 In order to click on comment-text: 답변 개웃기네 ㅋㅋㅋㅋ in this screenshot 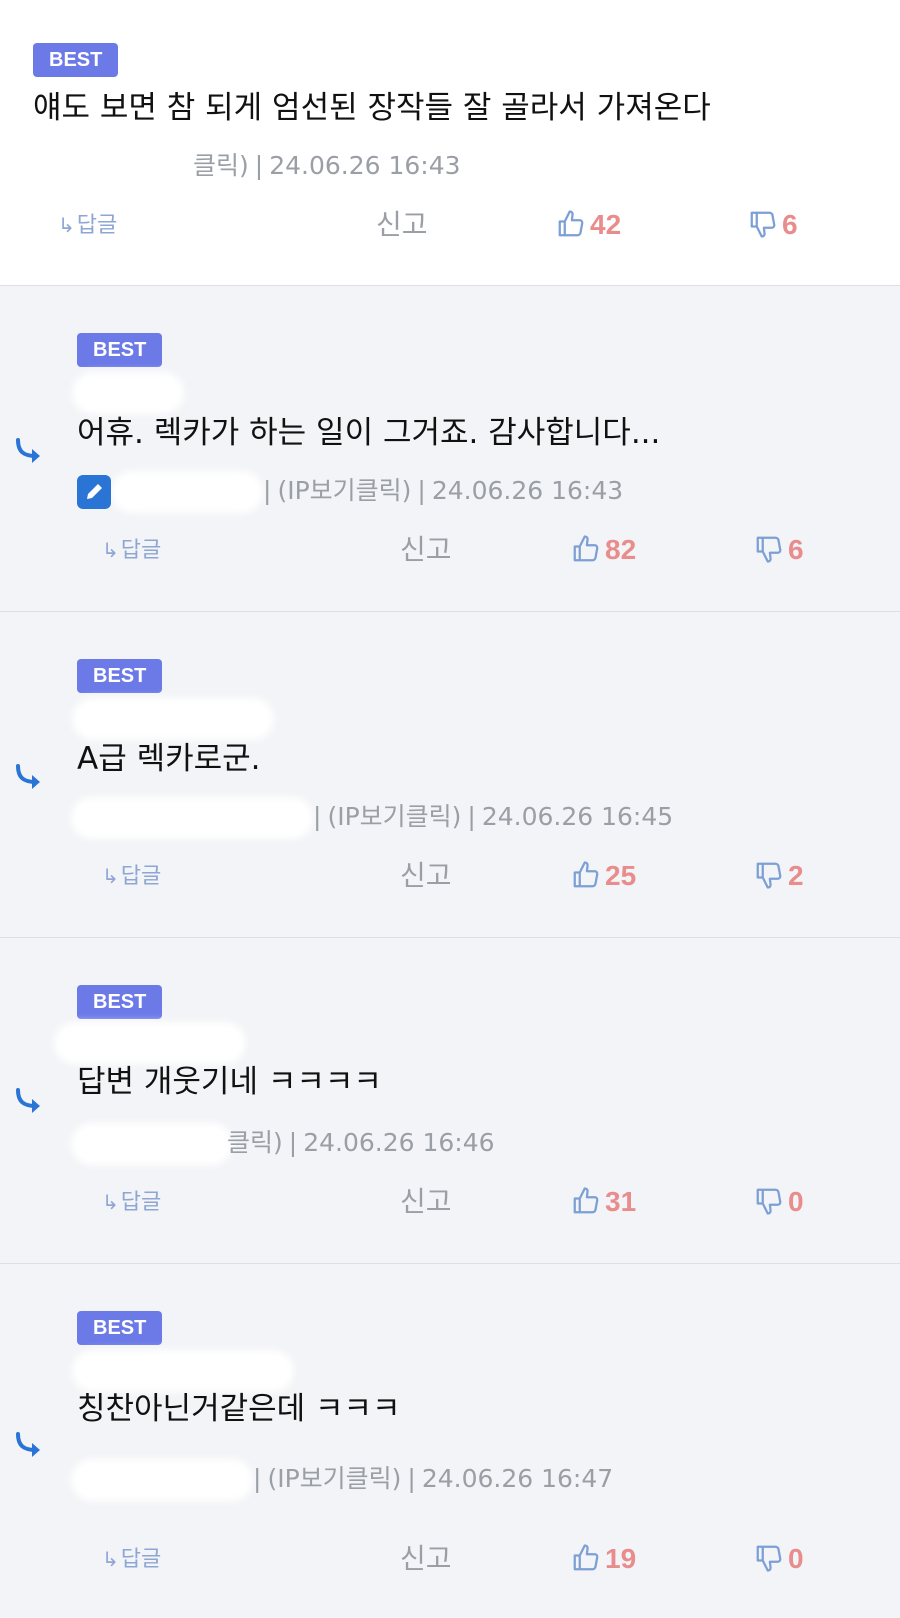, I will do `click(229, 1082)`.